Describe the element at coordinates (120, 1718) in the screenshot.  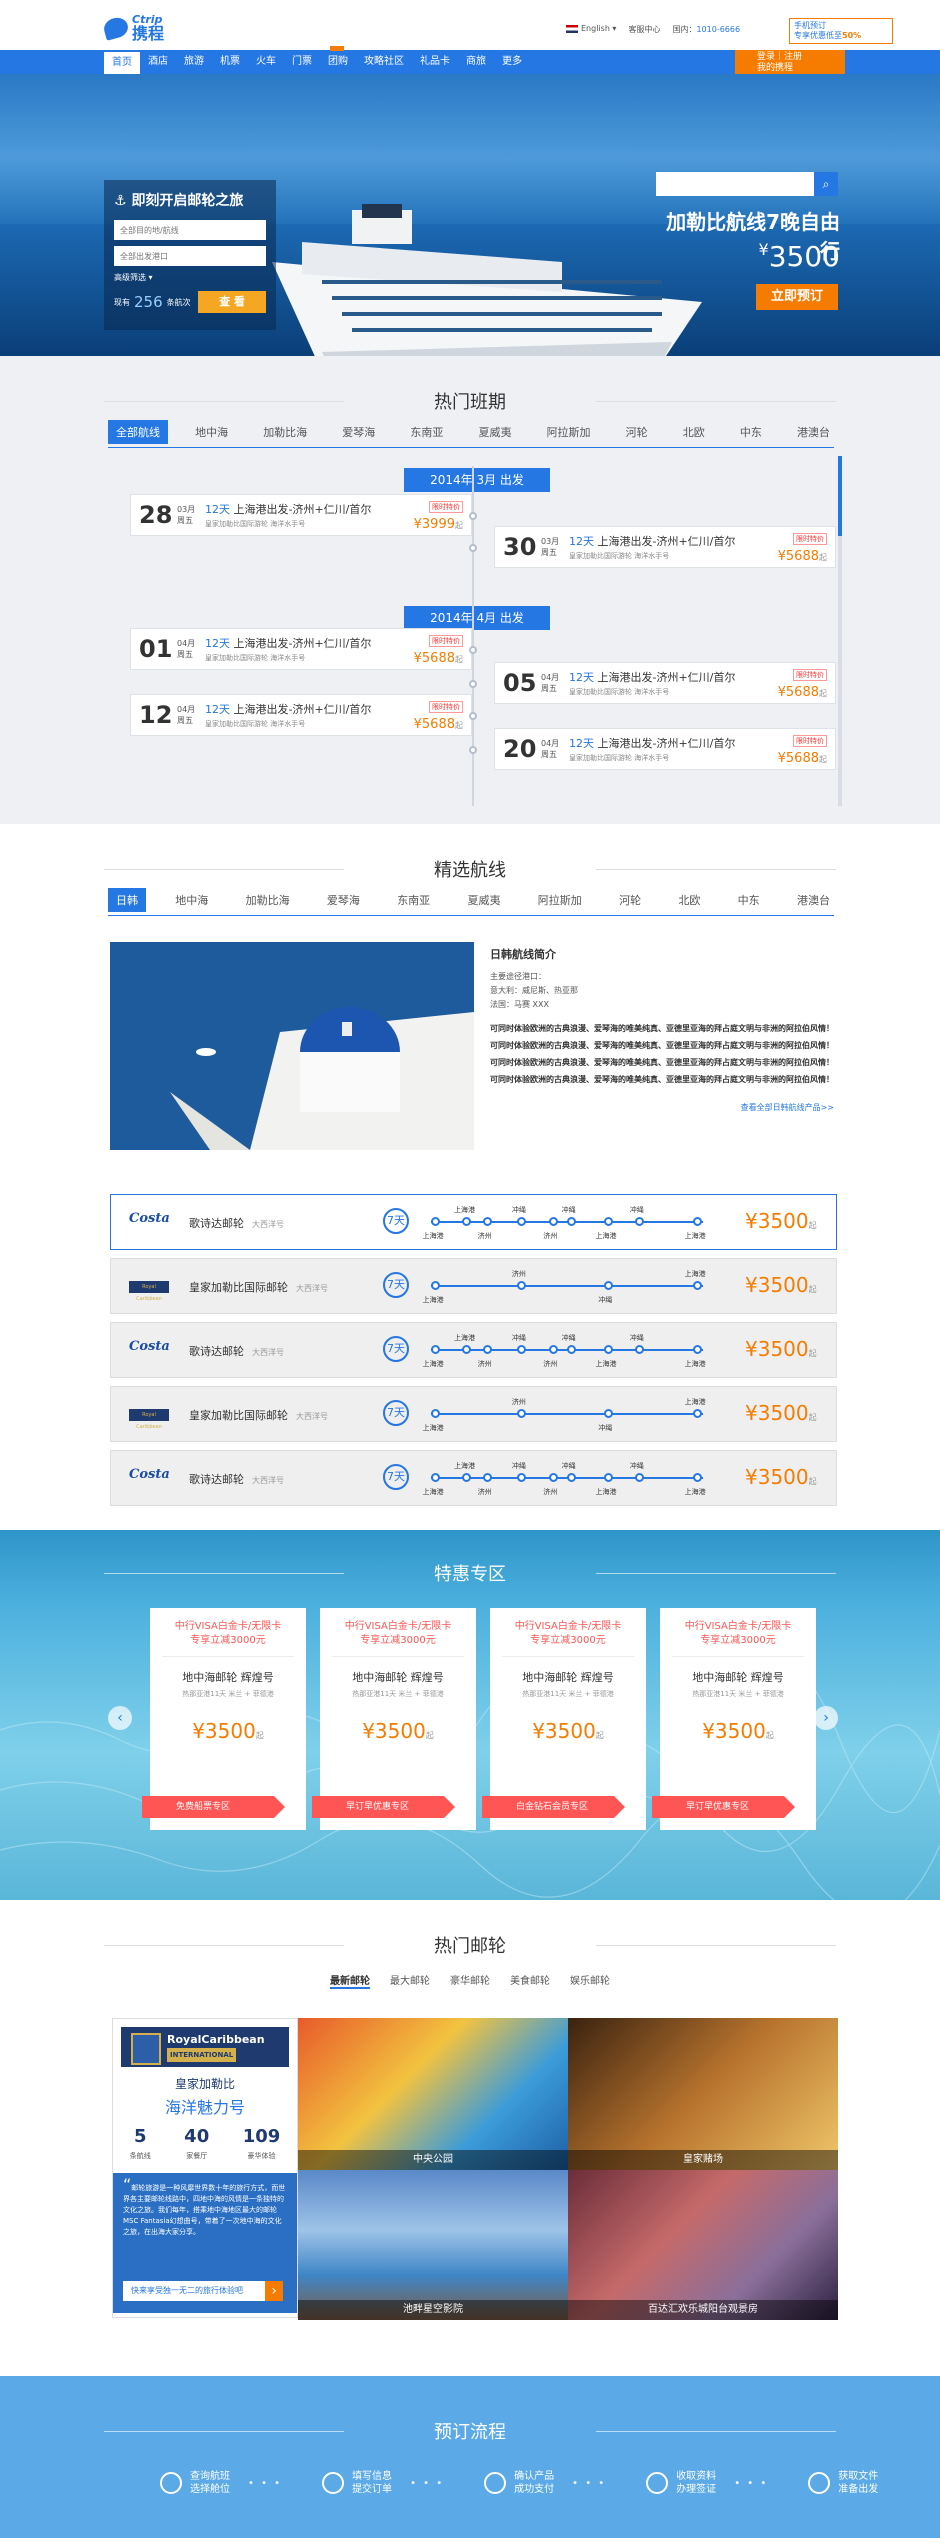
I see `prev-arrow-icon: ‹` at that location.